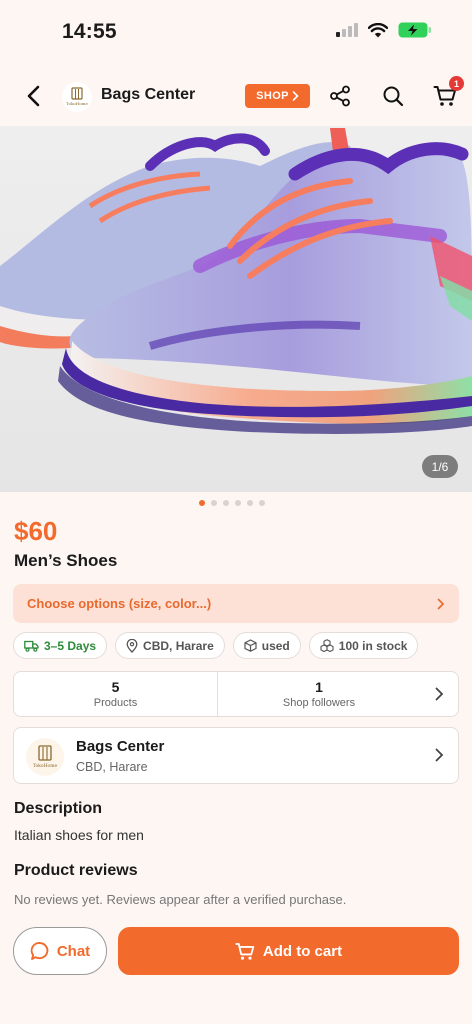  I want to click on products-stat: 5 Products, so click(115, 694).